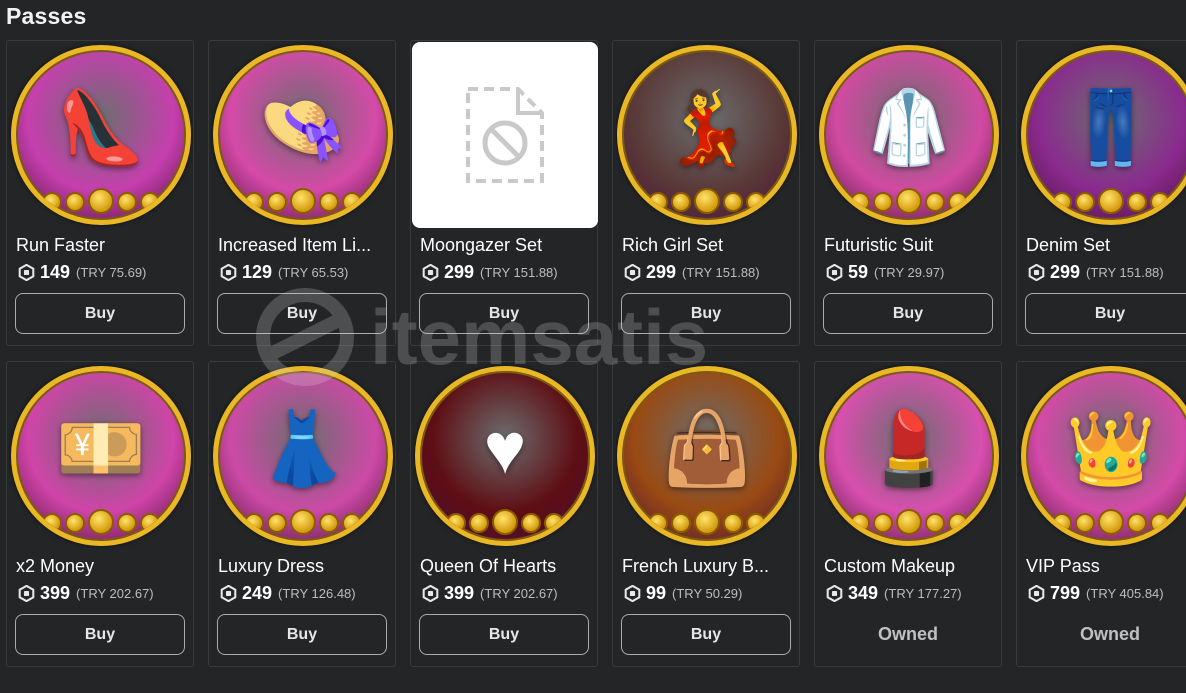  I want to click on pass-thumbnail: 👗, so click(303, 456).